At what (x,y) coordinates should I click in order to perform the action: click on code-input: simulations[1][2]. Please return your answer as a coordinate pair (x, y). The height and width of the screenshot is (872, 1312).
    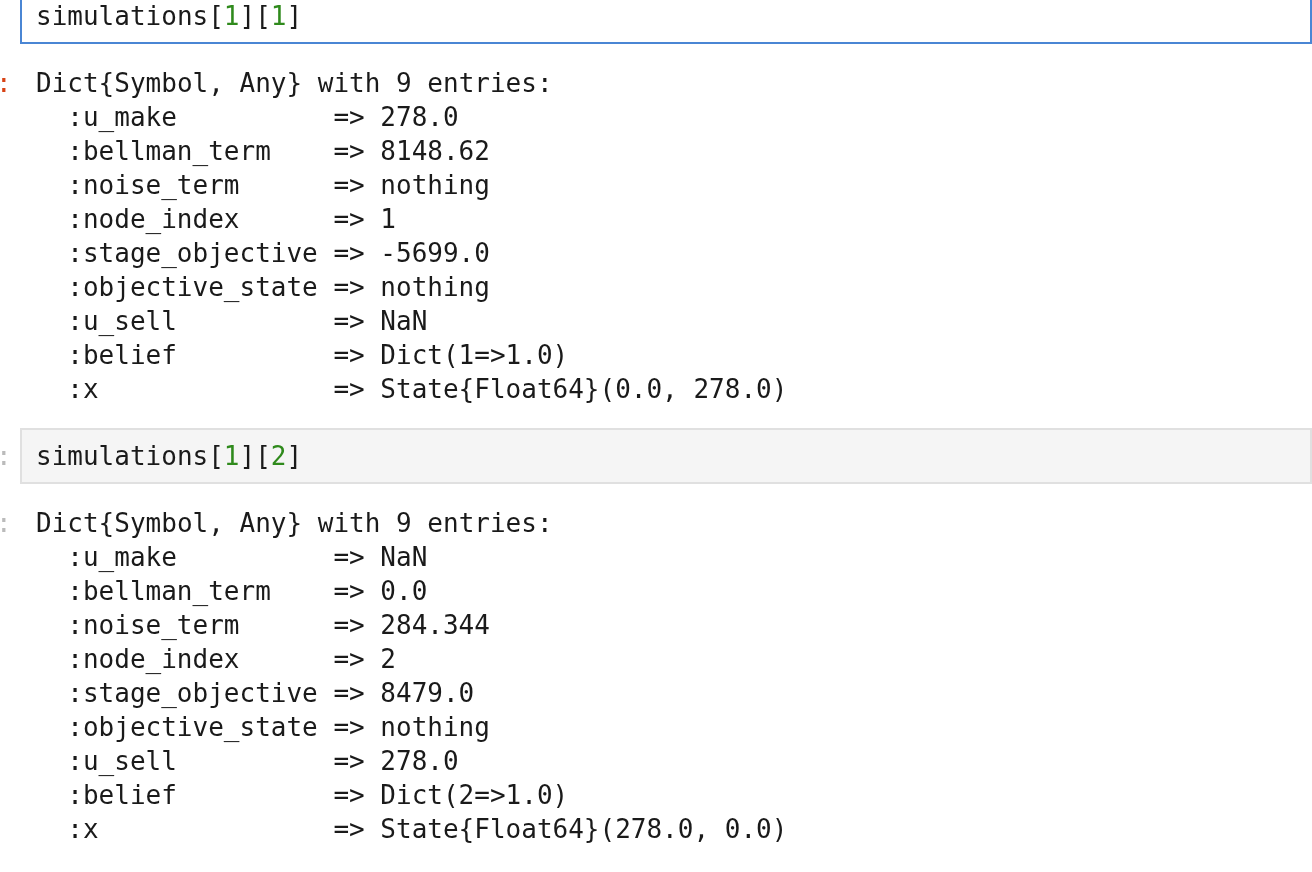
    Looking at the image, I should click on (666, 456).